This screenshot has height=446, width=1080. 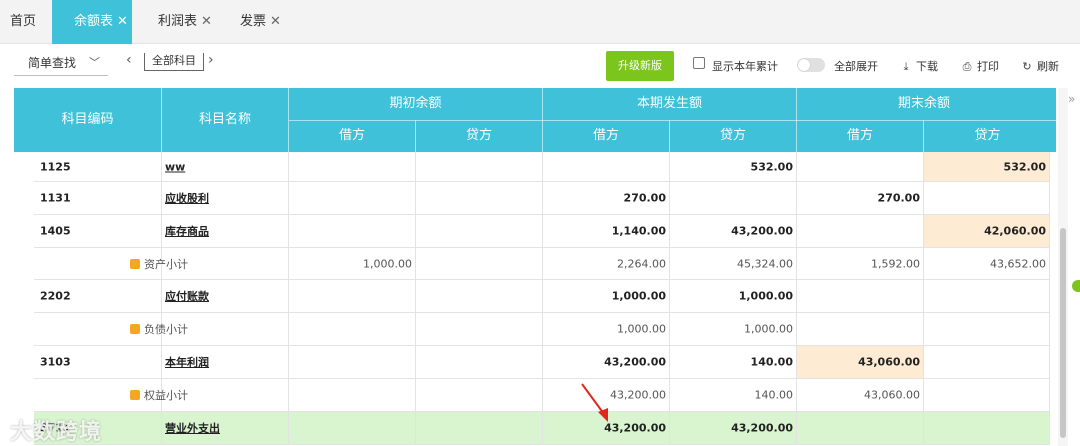 I want to click on amount-value: 532.00, so click(x=771, y=166).